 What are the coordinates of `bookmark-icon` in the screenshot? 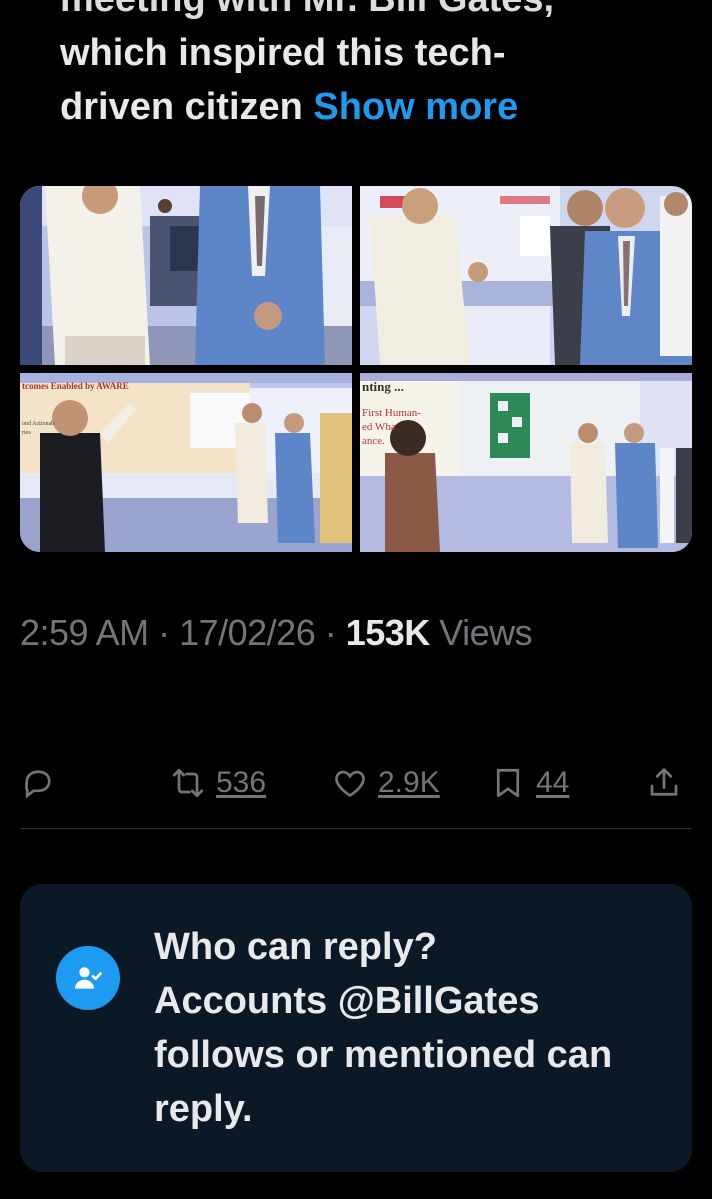 It's located at (508, 783).